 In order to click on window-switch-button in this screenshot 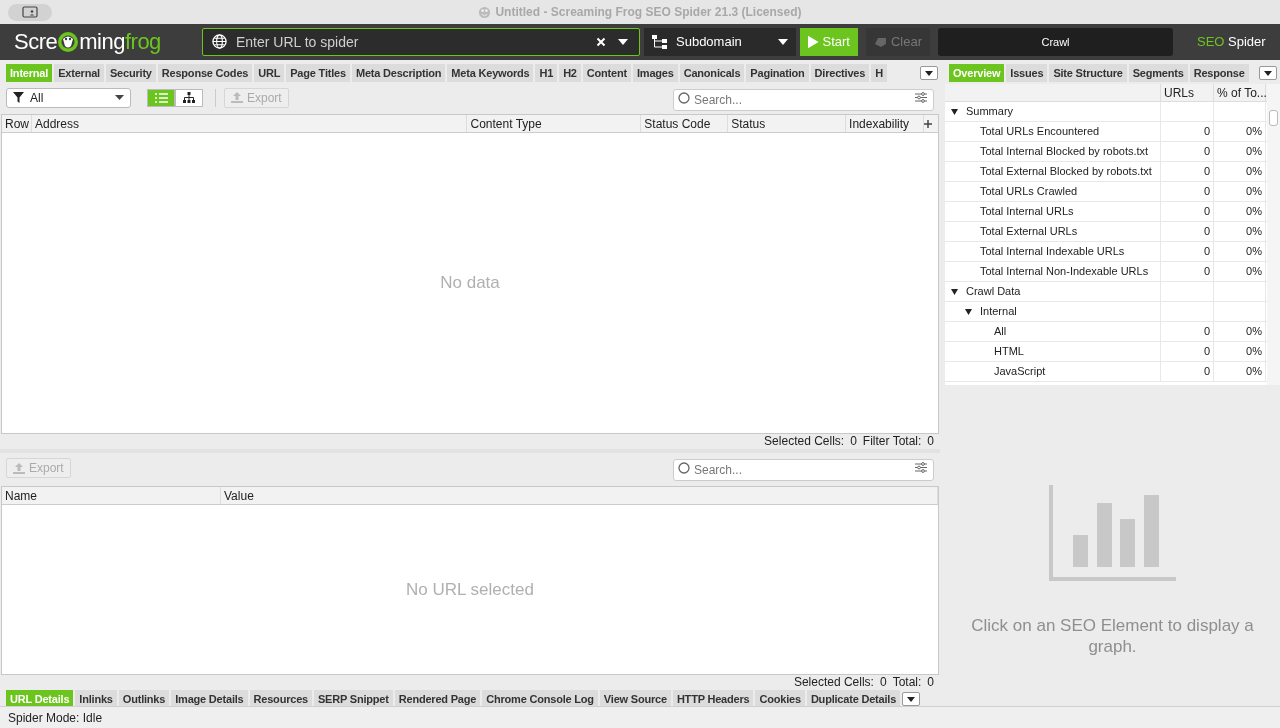, I will do `click(30, 12)`.